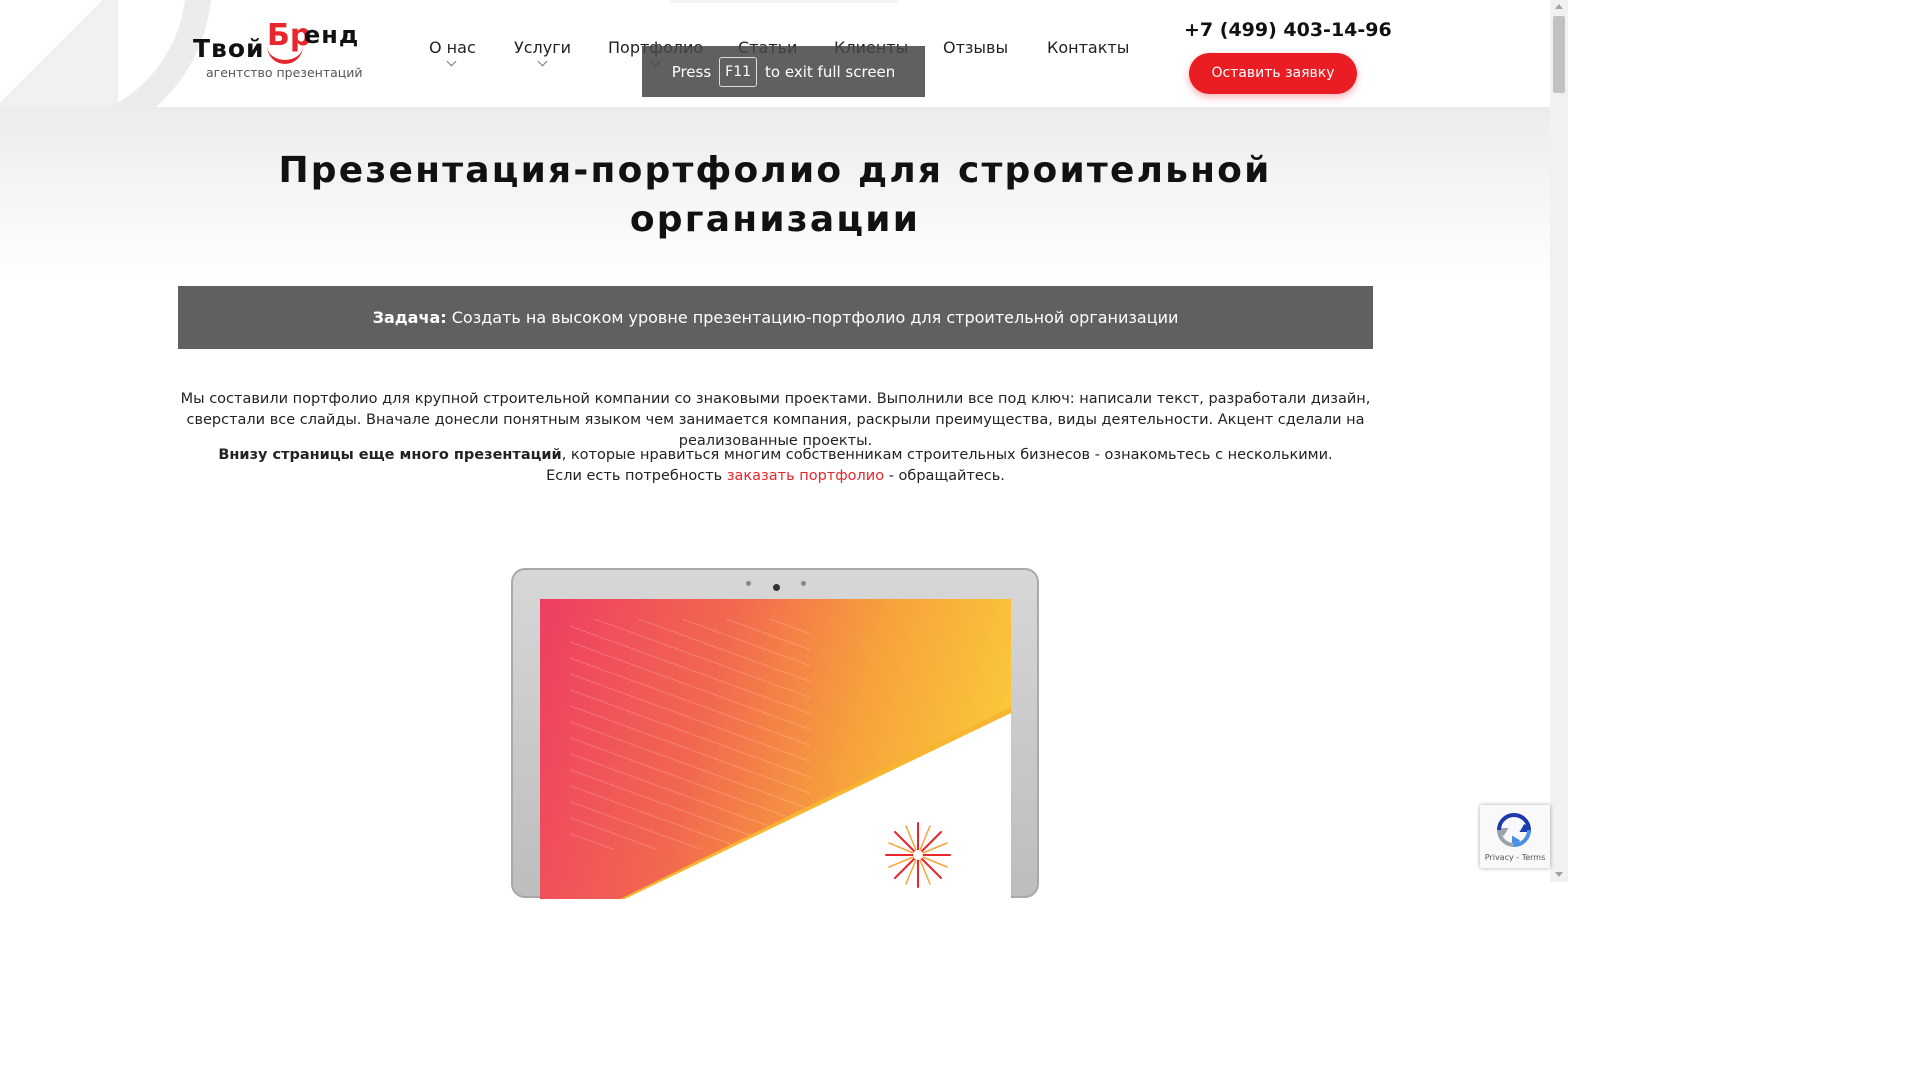 Image resolution: width=1920 pixels, height=1080 pixels. I want to click on recaptcha-badge: Privacy - Terms, so click(1515, 836).